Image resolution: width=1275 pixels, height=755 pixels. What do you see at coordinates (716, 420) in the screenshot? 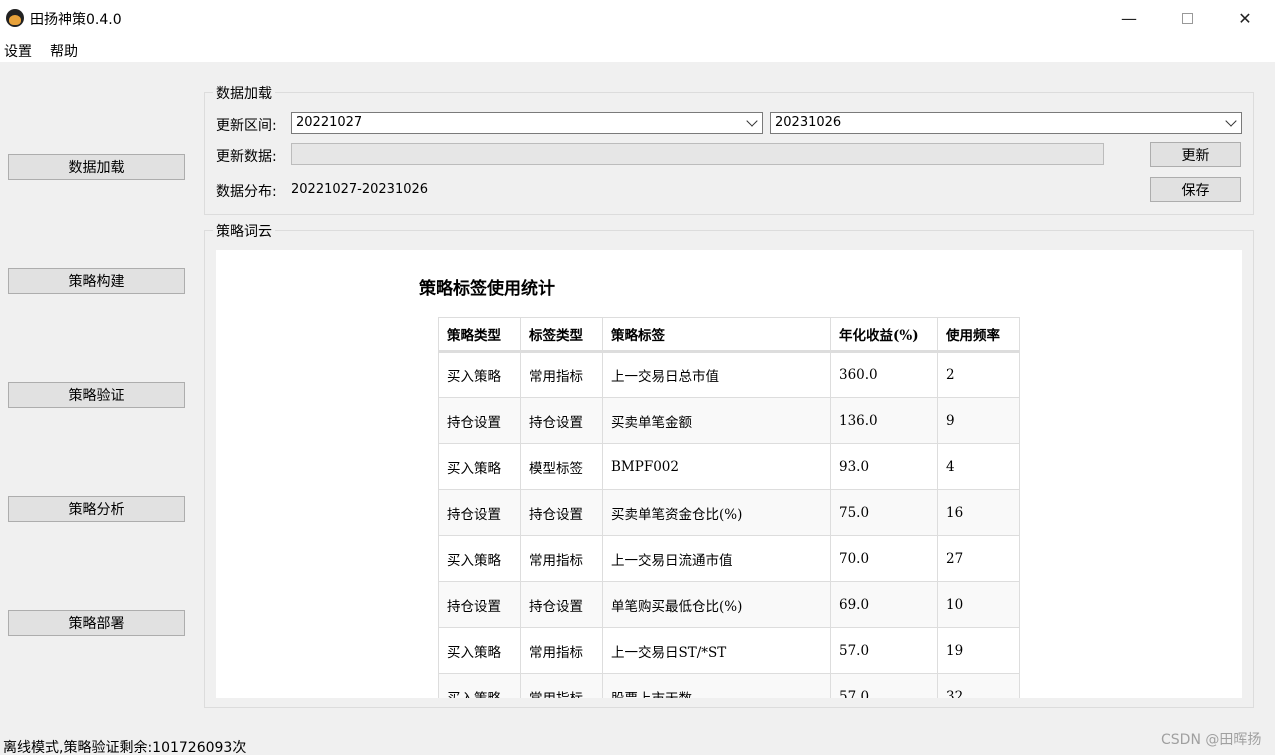
I see `table-cell: 买卖单笔金额` at bounding box center [716, 420].